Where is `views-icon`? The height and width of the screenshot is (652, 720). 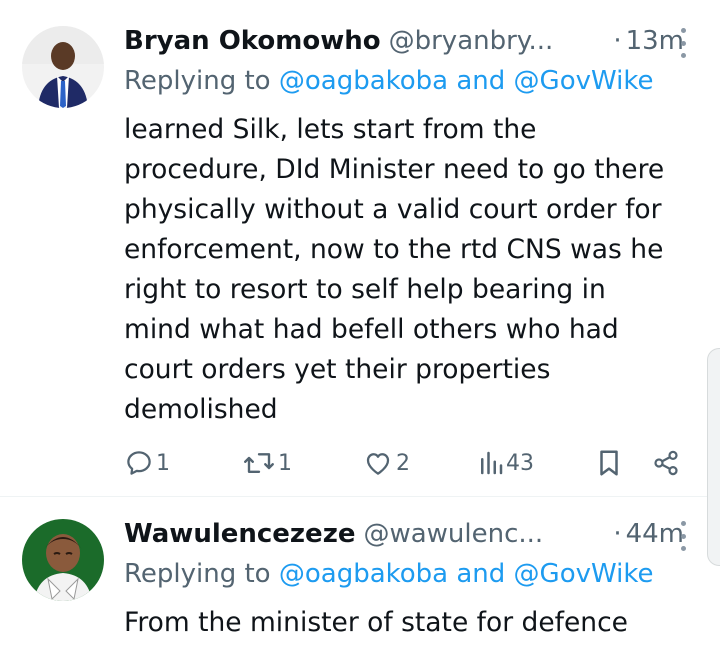
views-icon is located at coordinates (492, 463).